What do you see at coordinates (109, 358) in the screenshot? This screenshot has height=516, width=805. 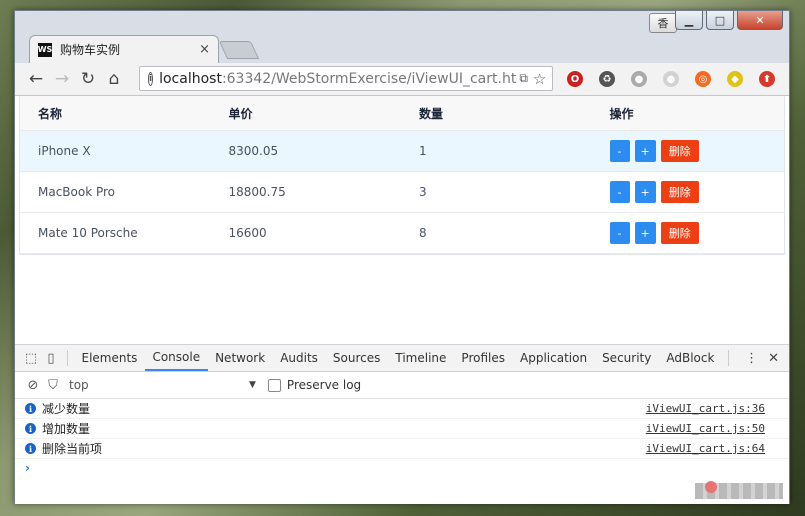 I see `tab-elements: Elements` at bounding box center [109, 358].